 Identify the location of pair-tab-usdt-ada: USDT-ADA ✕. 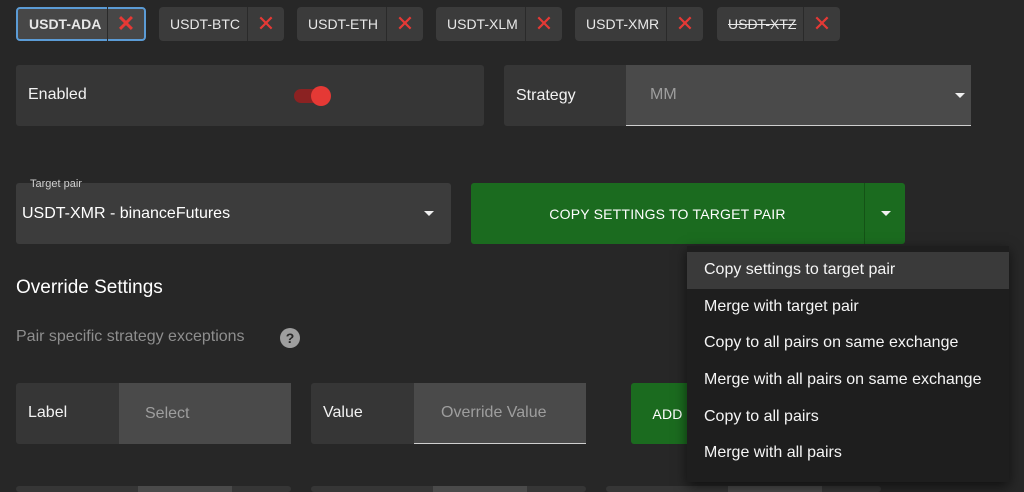
(81, 24).